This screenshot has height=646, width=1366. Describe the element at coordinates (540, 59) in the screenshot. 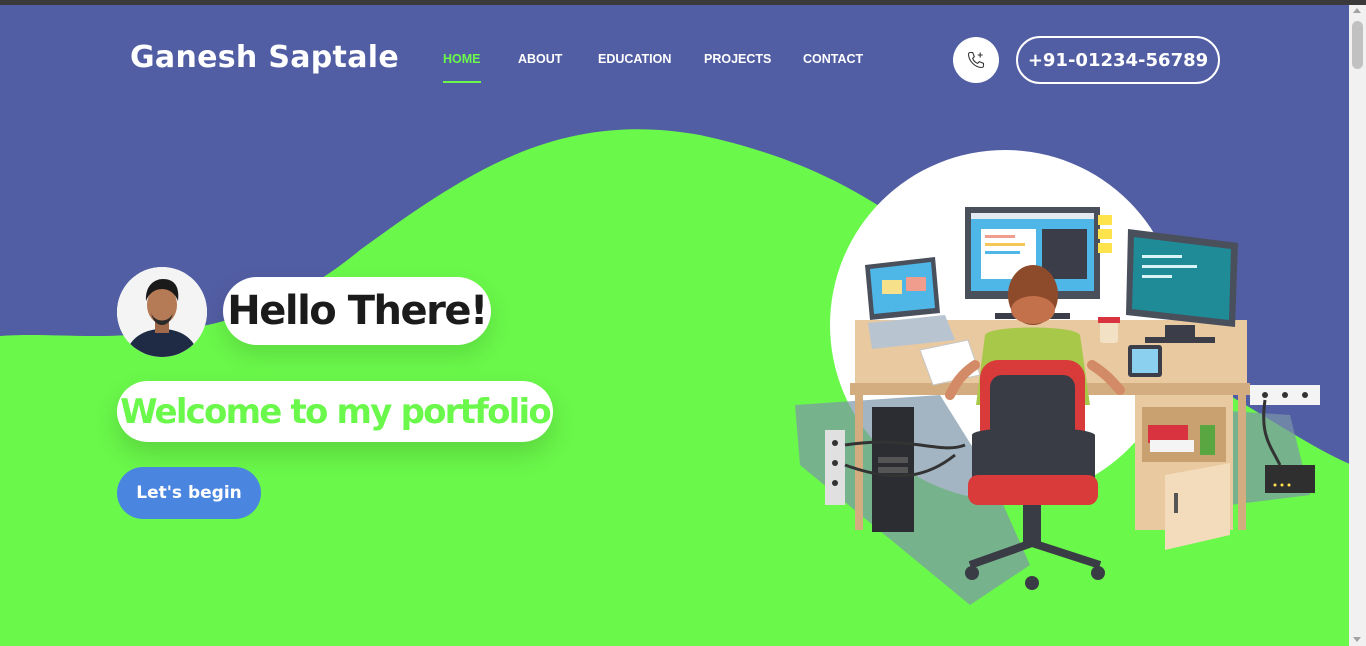

I see `nav-about: ABOUT` at that location.